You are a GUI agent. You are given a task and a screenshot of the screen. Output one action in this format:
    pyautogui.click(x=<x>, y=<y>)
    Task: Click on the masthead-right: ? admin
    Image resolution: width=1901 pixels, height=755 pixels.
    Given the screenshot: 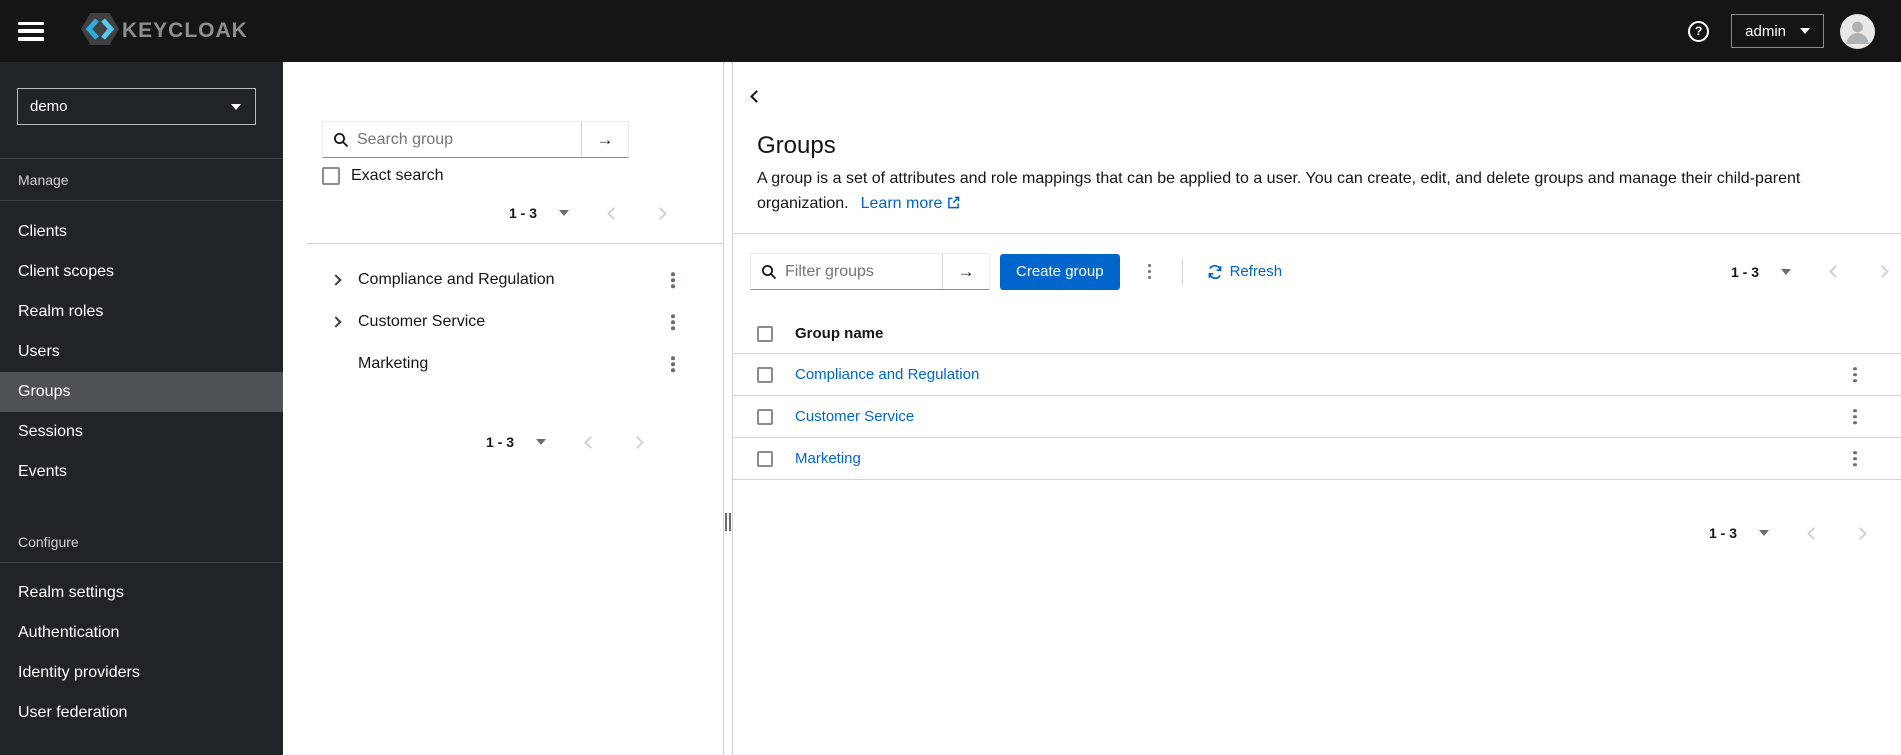 What is the action you would take?
    pyautogui.click(x=1794, y=31)
    